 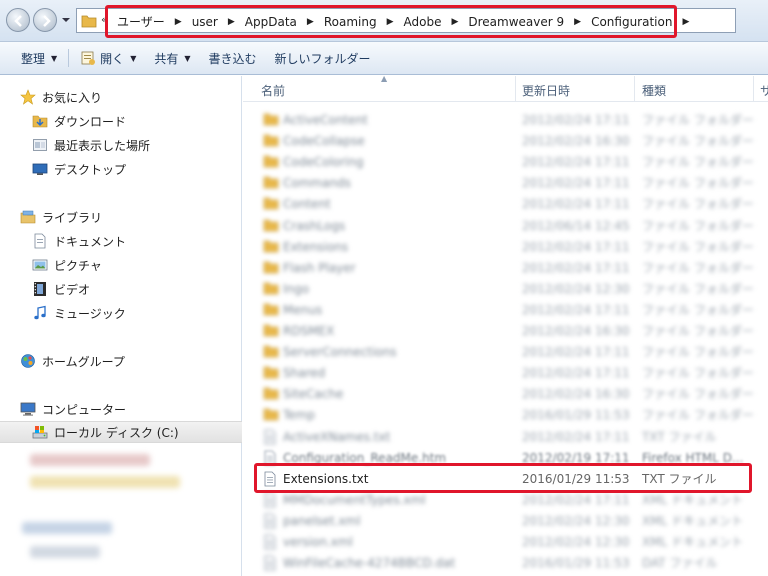 I want to click on folder-row: Content 2012/02/24 17:11 ファイル フォルダー, so click(x=507, y=203).